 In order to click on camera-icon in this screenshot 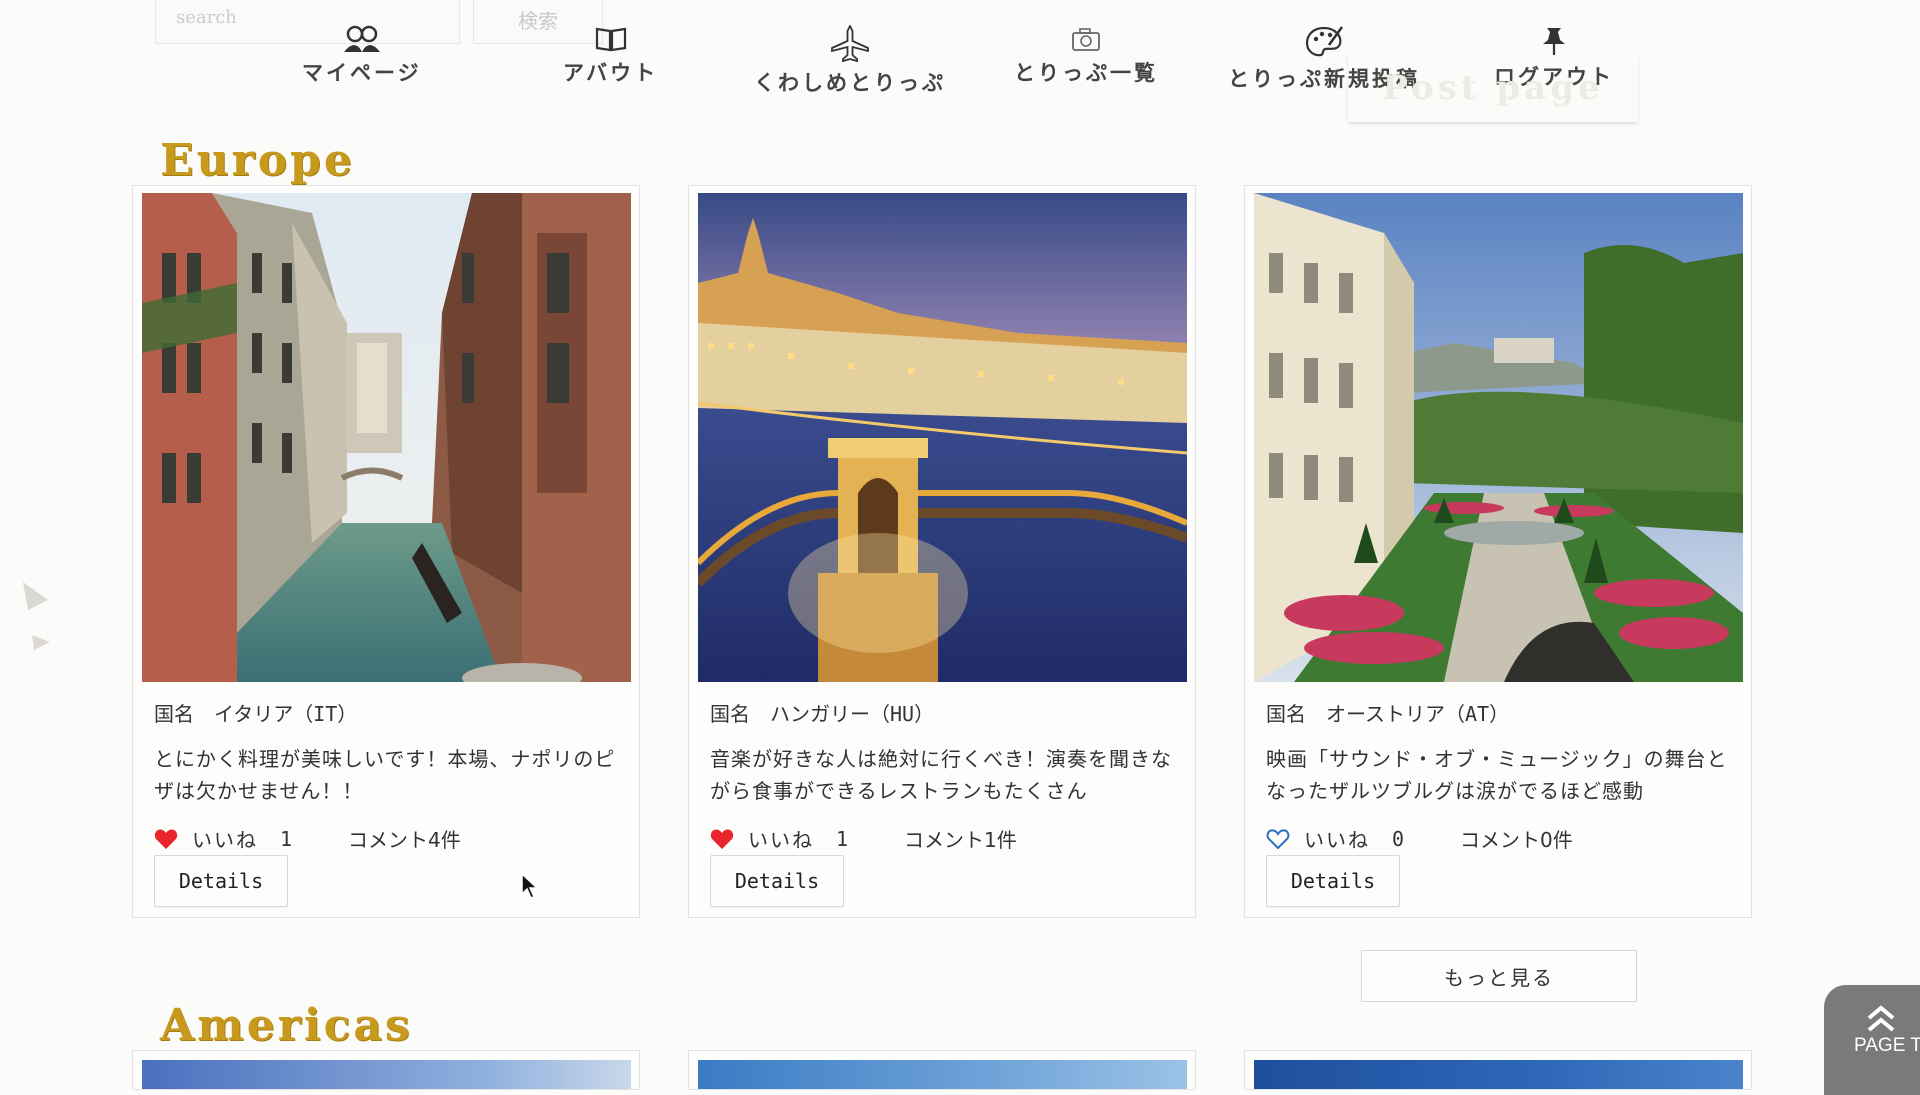, I will do `click(1086, 39)`.